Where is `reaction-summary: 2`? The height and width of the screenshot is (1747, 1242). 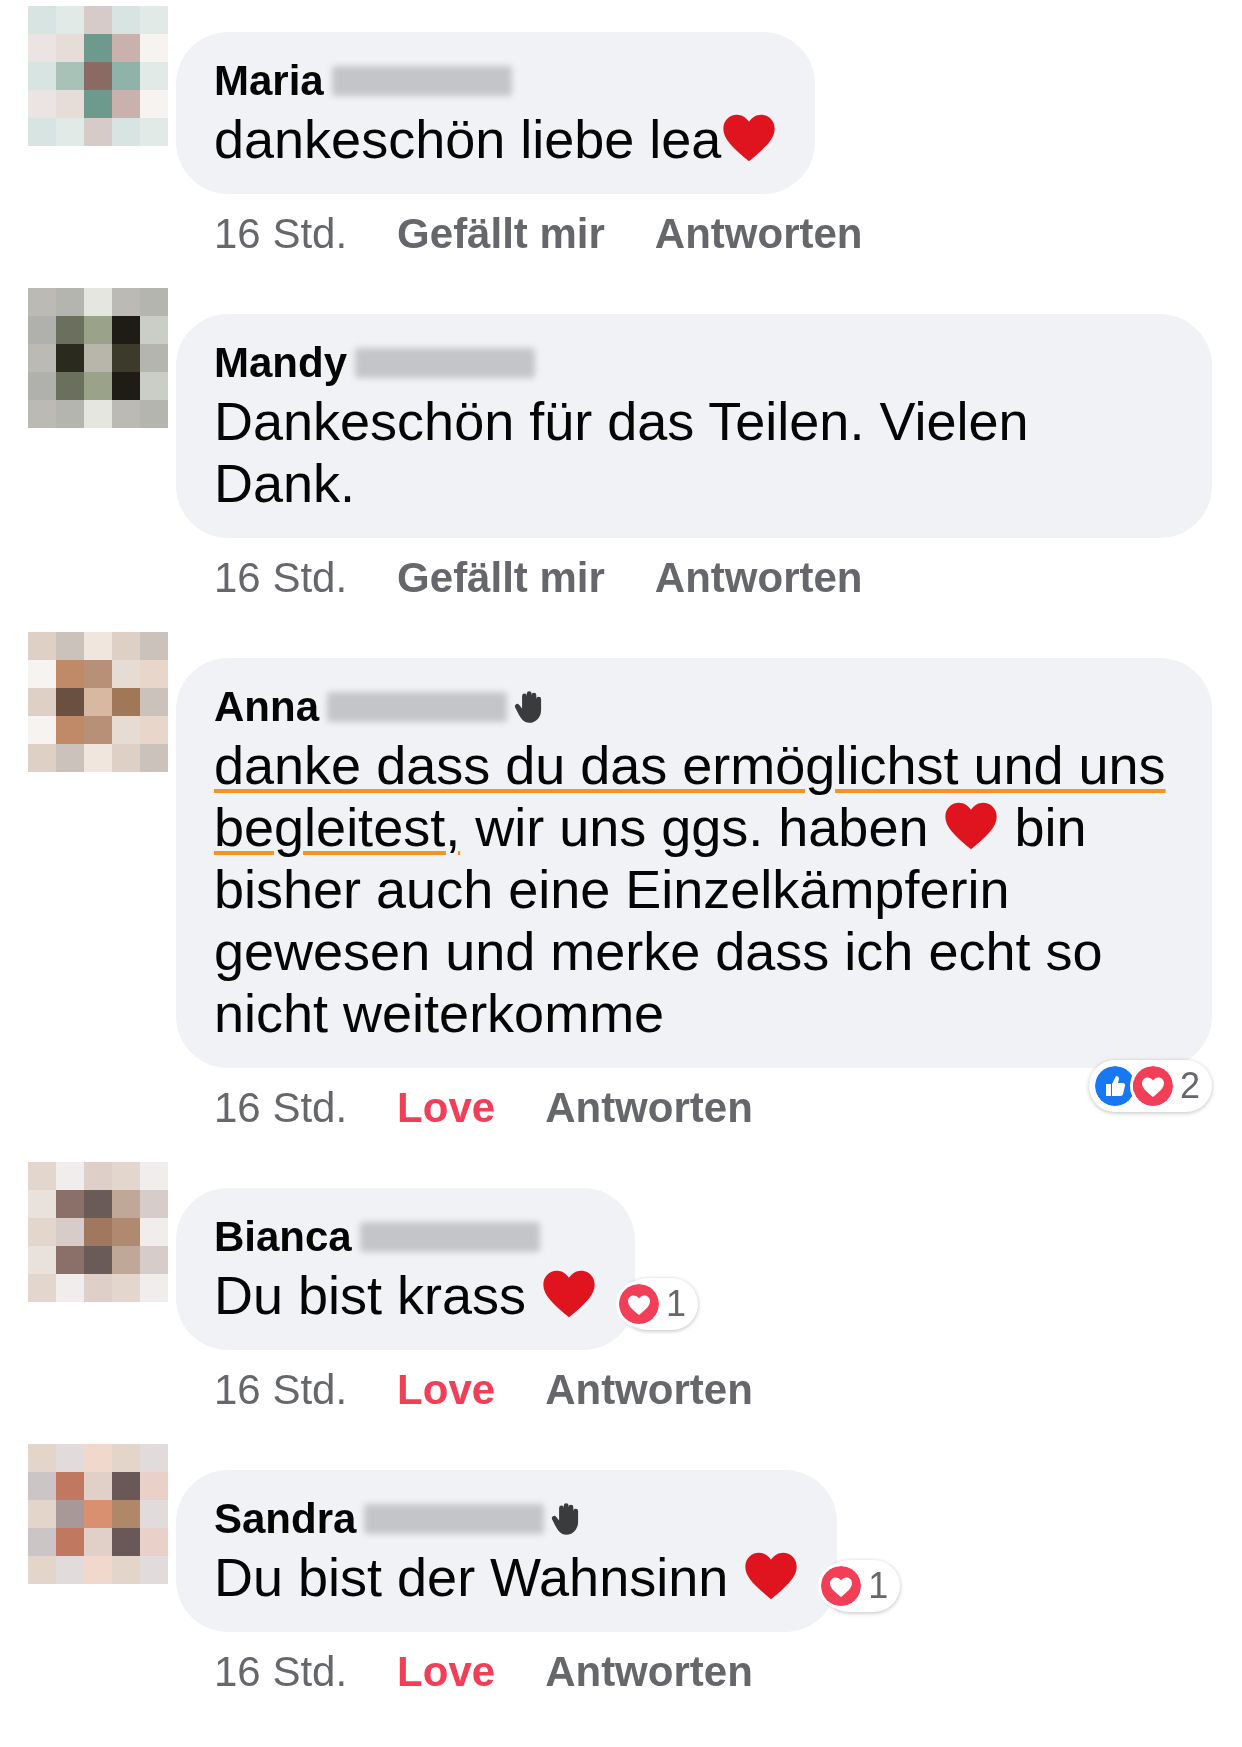
reaction-summary: 2 is located at coordinates (1150, 1086).